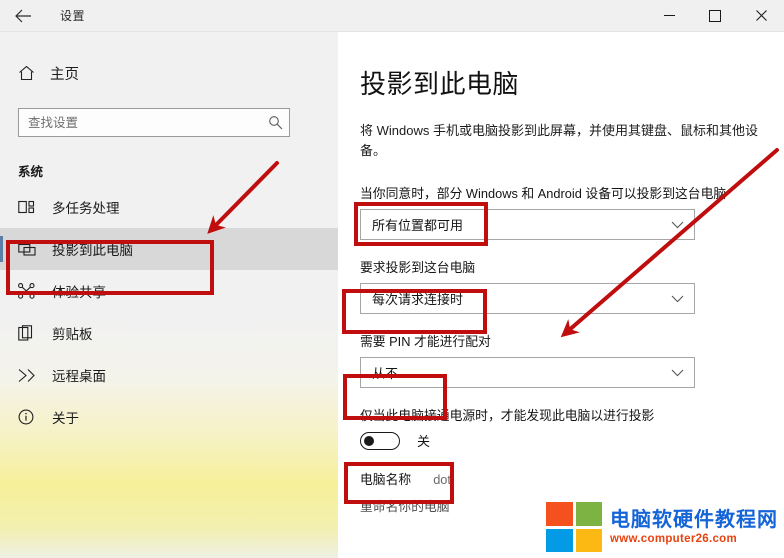 This screenshot has height=558, width=784. I want to click on sidebar-item-label: 体验共享, so click(79, 292).